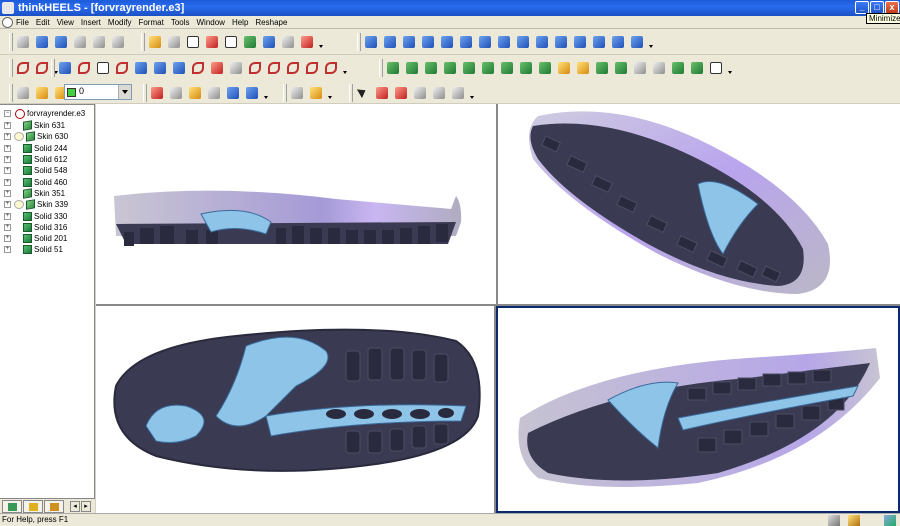 This screenshot has height=526, width=900. Describe the element at coordinates (488, 68) in the screenshot. I see `boolean-subtract-icon` at that location.